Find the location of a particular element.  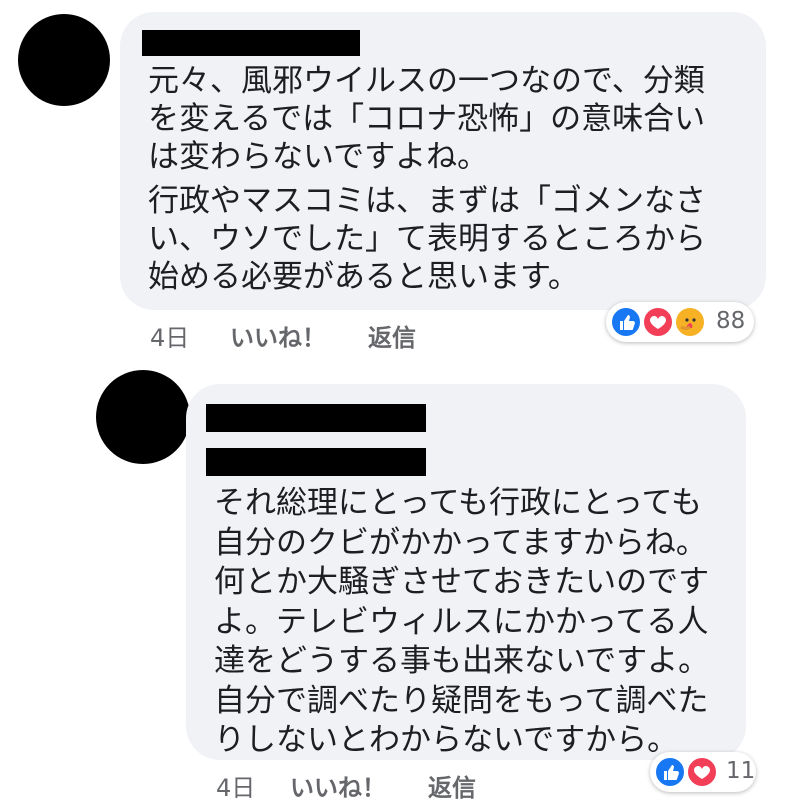

comment-line: それ総理にとっても行政にとっても is located at coordinates (458, 503).